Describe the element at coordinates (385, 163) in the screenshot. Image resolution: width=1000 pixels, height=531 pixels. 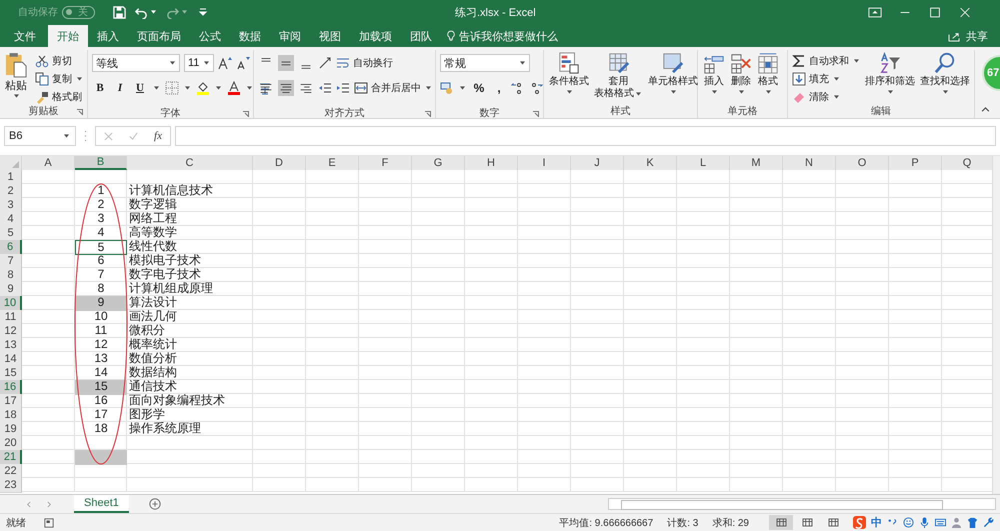
I see `column-header: F` at that location.